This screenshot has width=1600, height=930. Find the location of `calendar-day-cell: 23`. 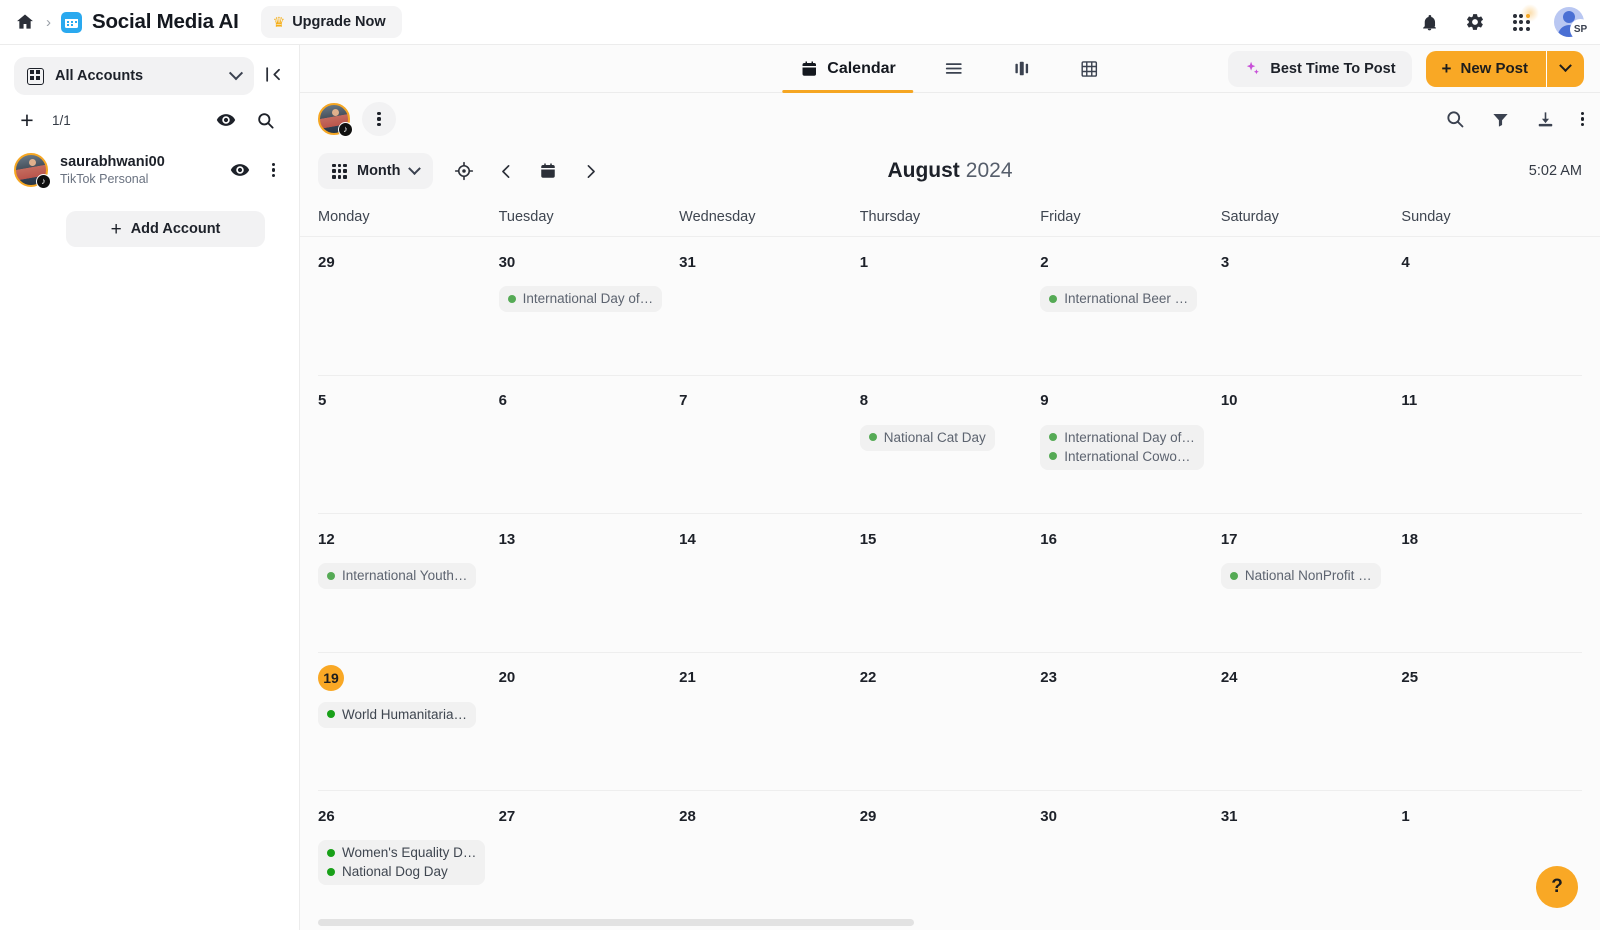

calendar-day-cell: 23 is located at coordinates (1130, 728).